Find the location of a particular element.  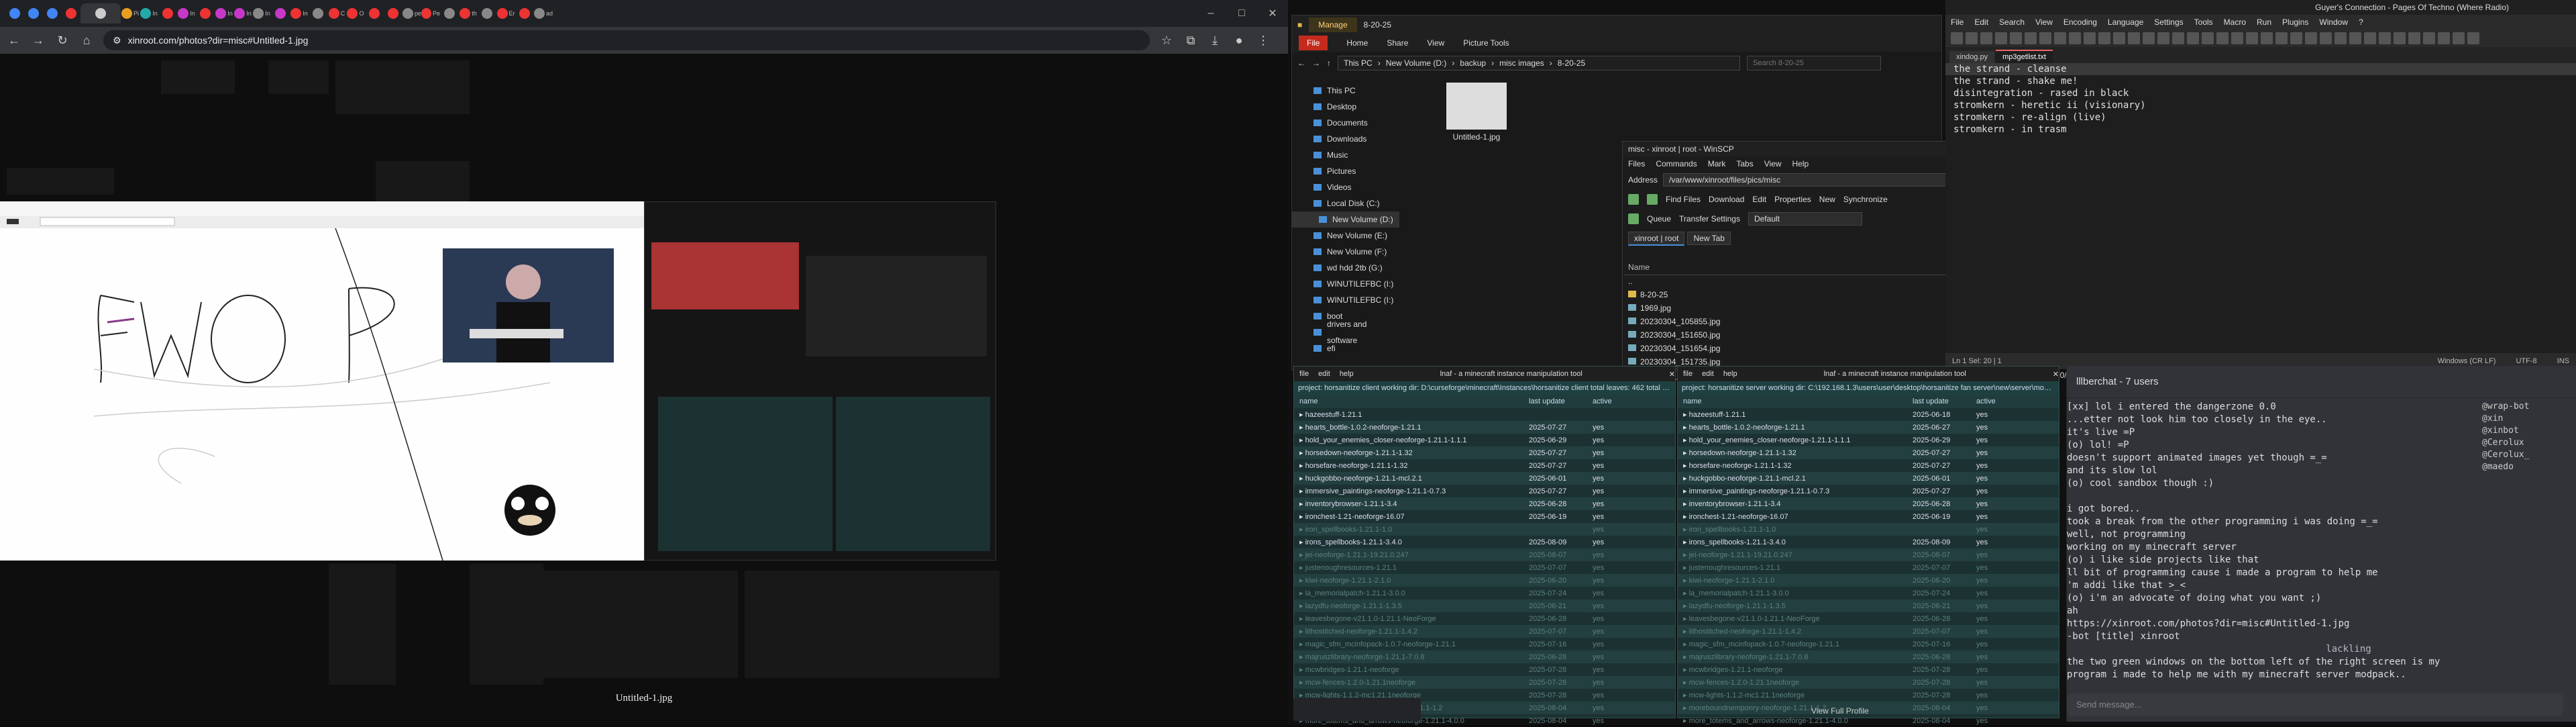

ribbon-tab-share: Share is located at coordinates (1397, 43).